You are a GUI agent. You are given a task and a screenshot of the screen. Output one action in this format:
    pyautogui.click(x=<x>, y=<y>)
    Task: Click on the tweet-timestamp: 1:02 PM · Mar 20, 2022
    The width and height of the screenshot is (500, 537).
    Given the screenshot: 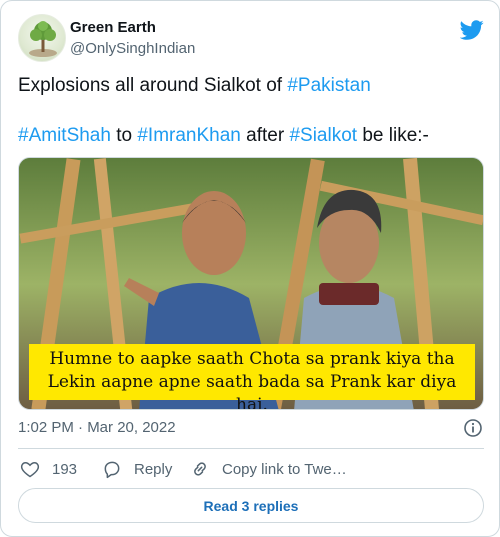 What is the action you would take?
    pyautogui.click(x=97, y=427)
    